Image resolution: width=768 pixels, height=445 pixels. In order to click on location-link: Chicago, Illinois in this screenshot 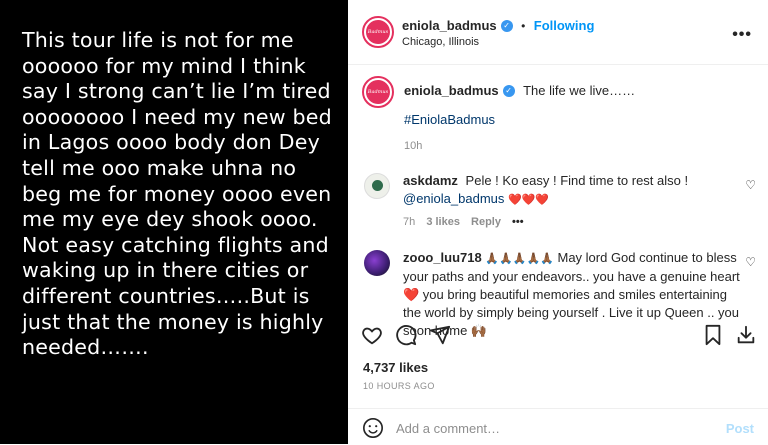, I will do `click(440, 42)`.